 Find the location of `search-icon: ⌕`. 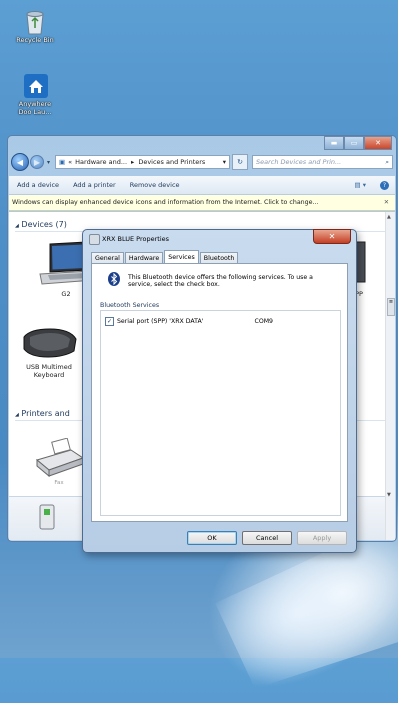

search-icon: ⌕ is located at coordinates (387, 161).